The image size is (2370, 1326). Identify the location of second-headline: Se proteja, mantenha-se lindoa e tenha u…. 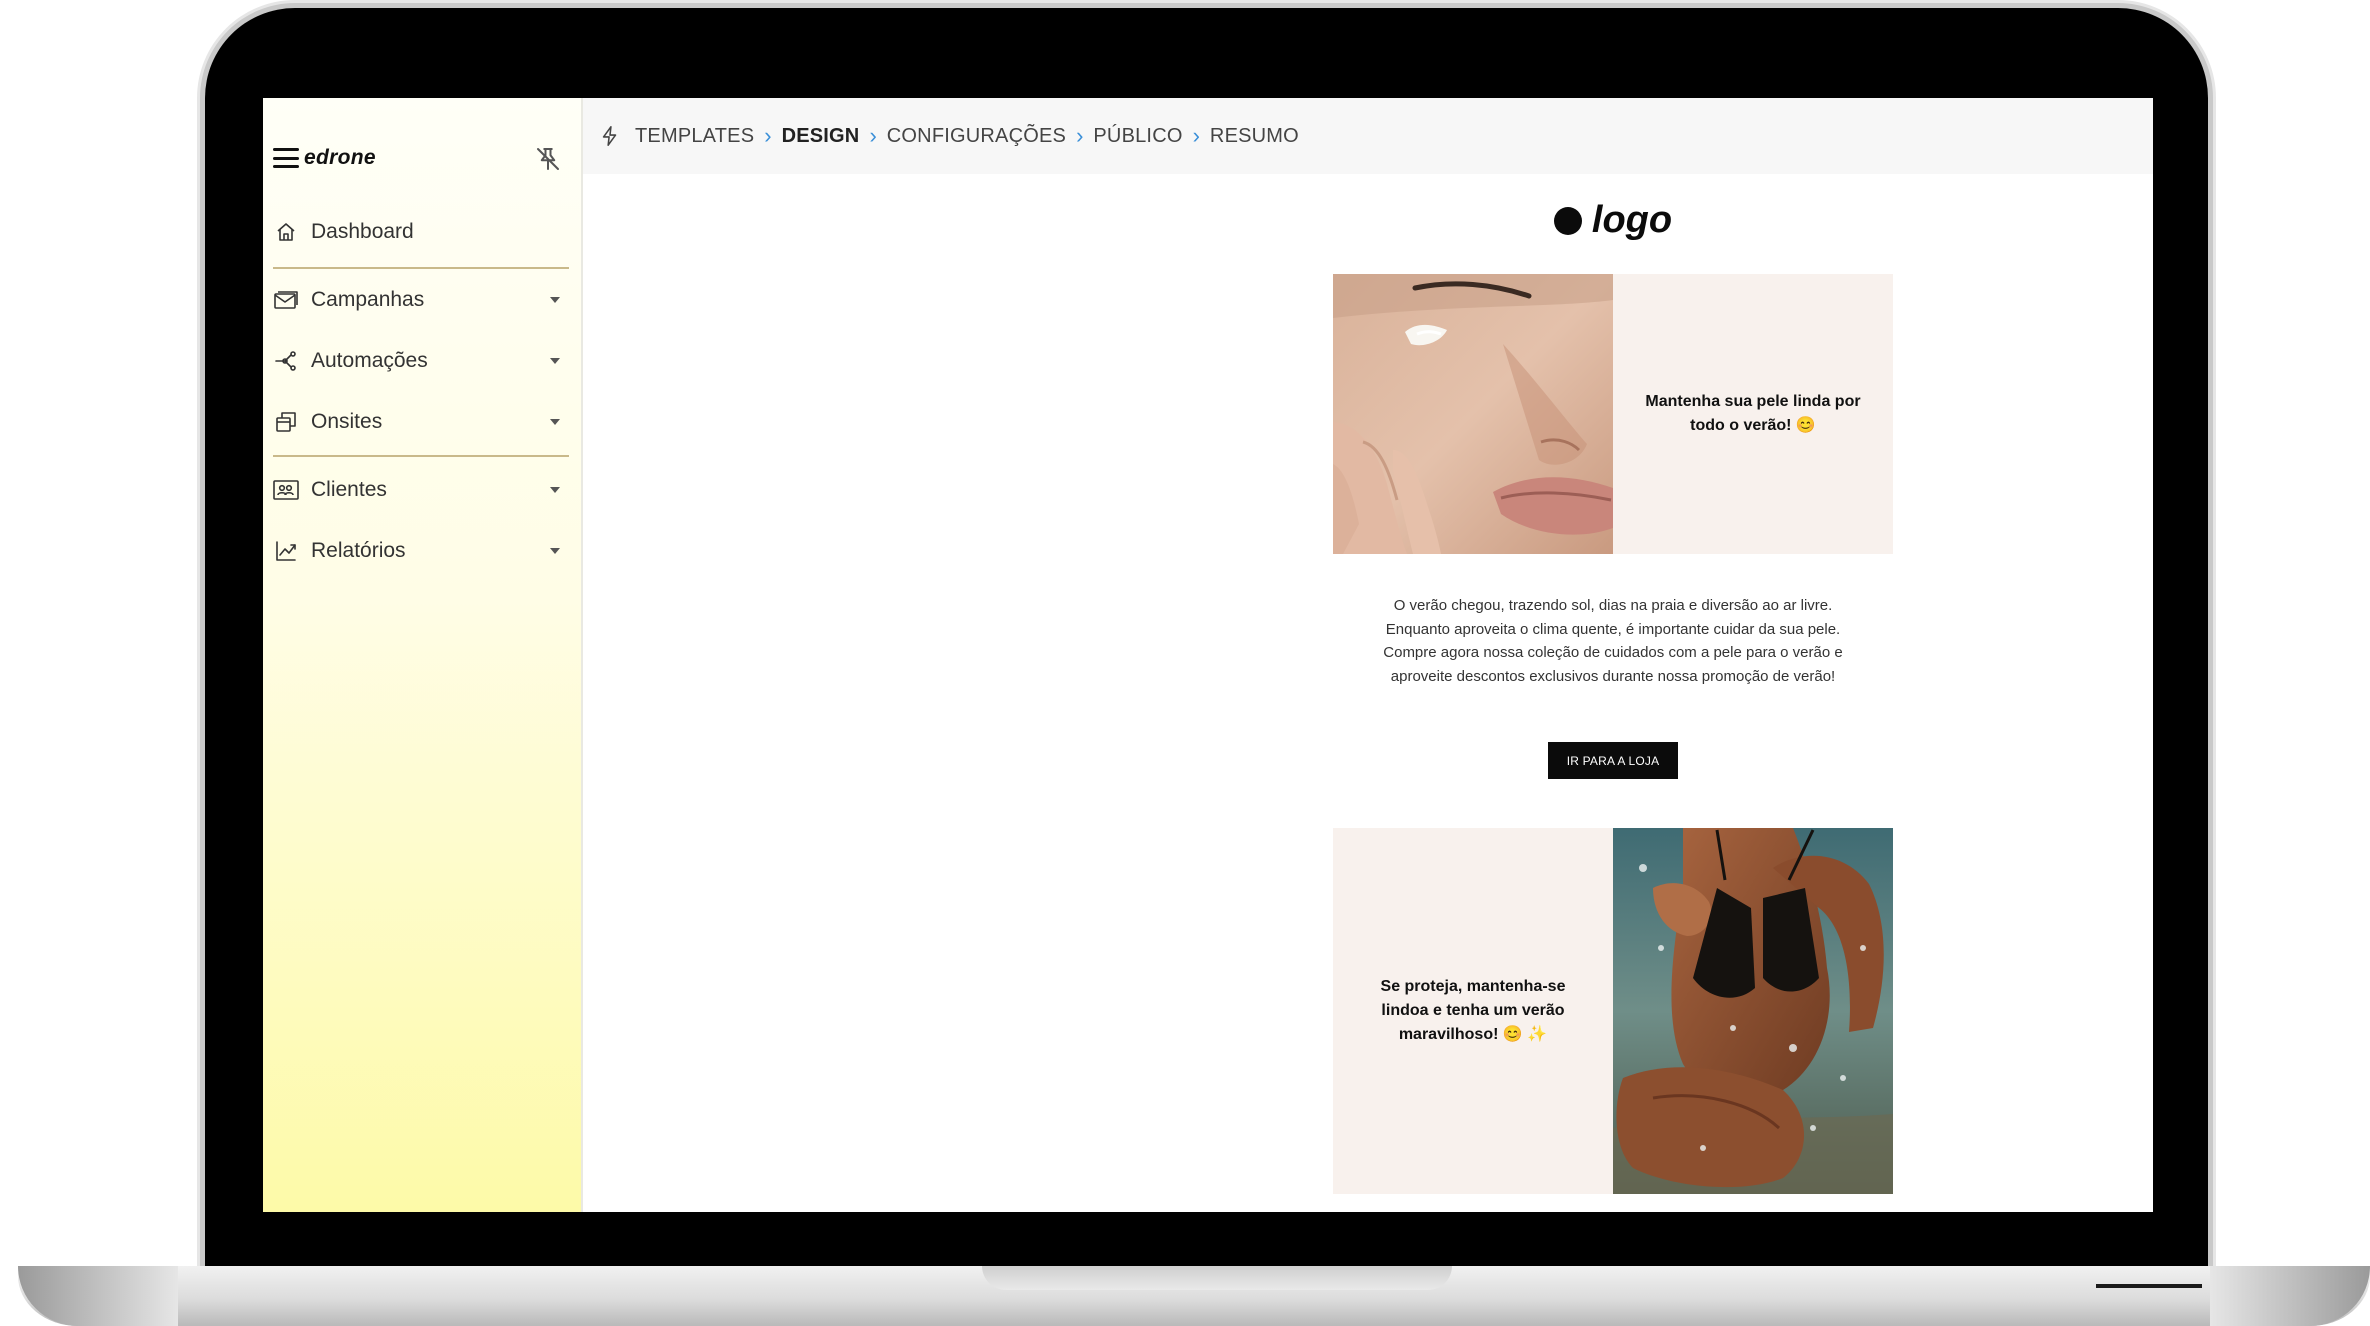
(1473, 1010).